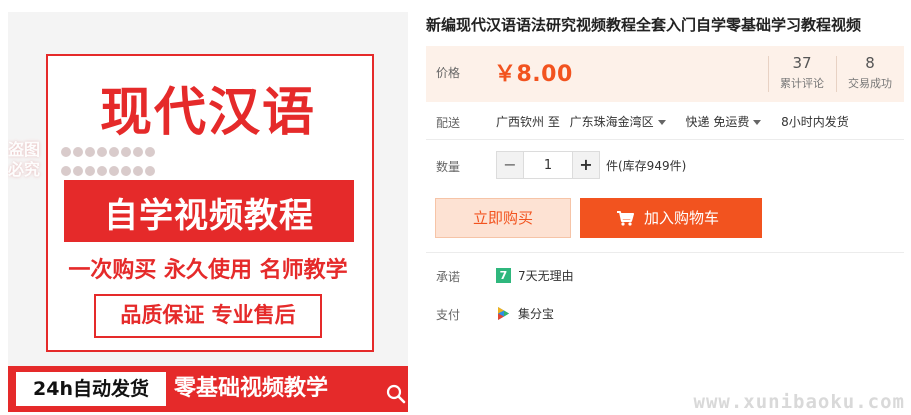  What do you see at coordinates (717, 122) in the screenshot?
I see `shipping-method-label: 快递 免运费` at bounding box center [717, 122].